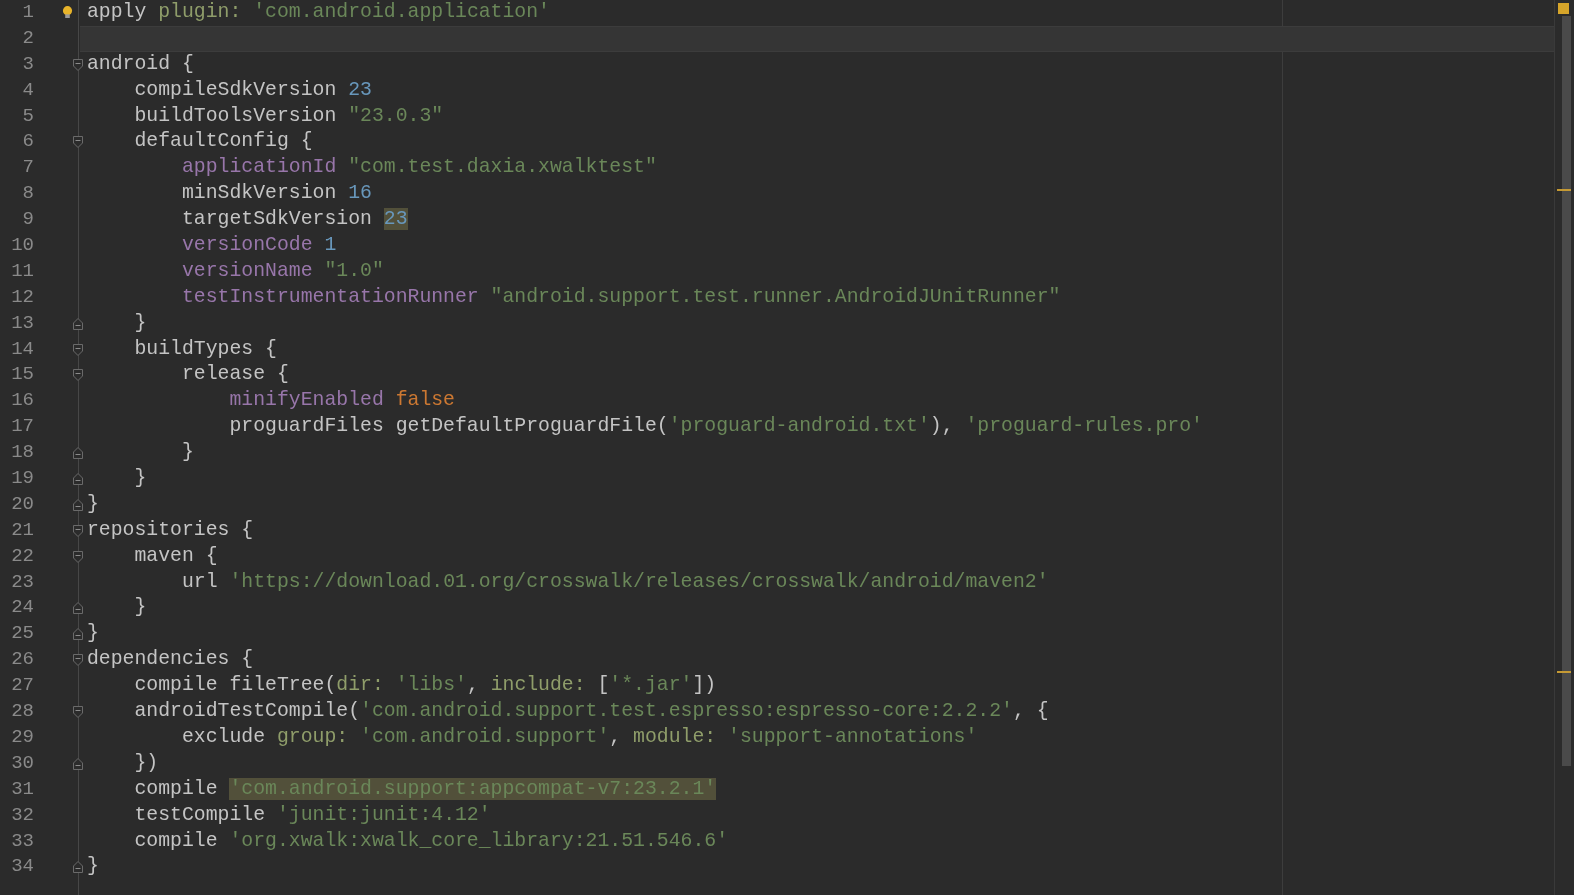 The height and width of the screenshot is (895, 1574). I want to click on line-number: 30, so click(22, 763).